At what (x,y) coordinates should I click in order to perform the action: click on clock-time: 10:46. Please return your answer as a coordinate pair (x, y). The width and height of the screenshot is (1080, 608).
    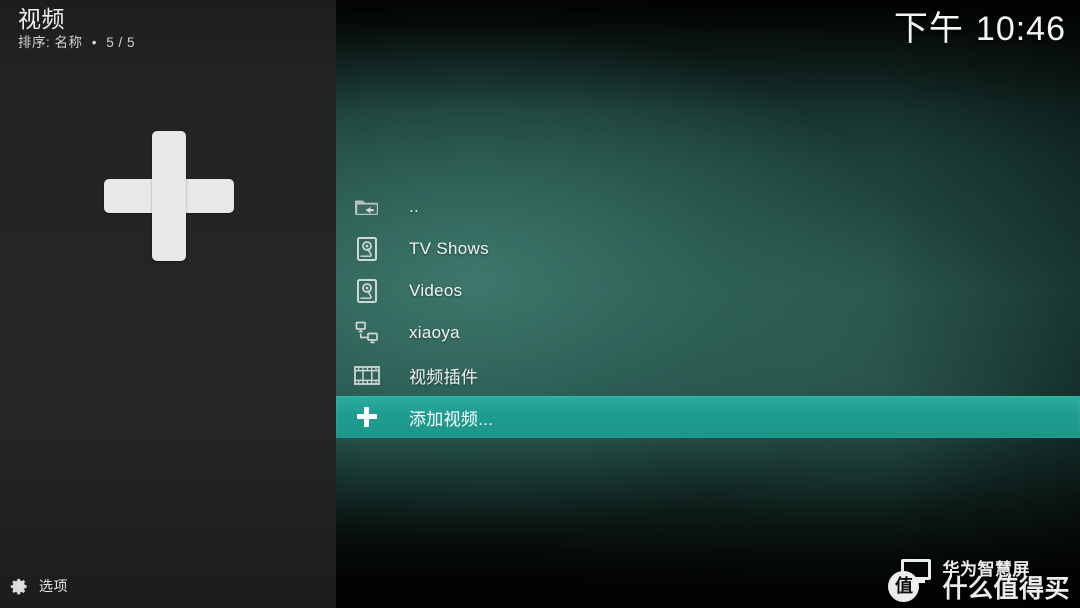
    Looking at the image, I should click on (1020, 29).